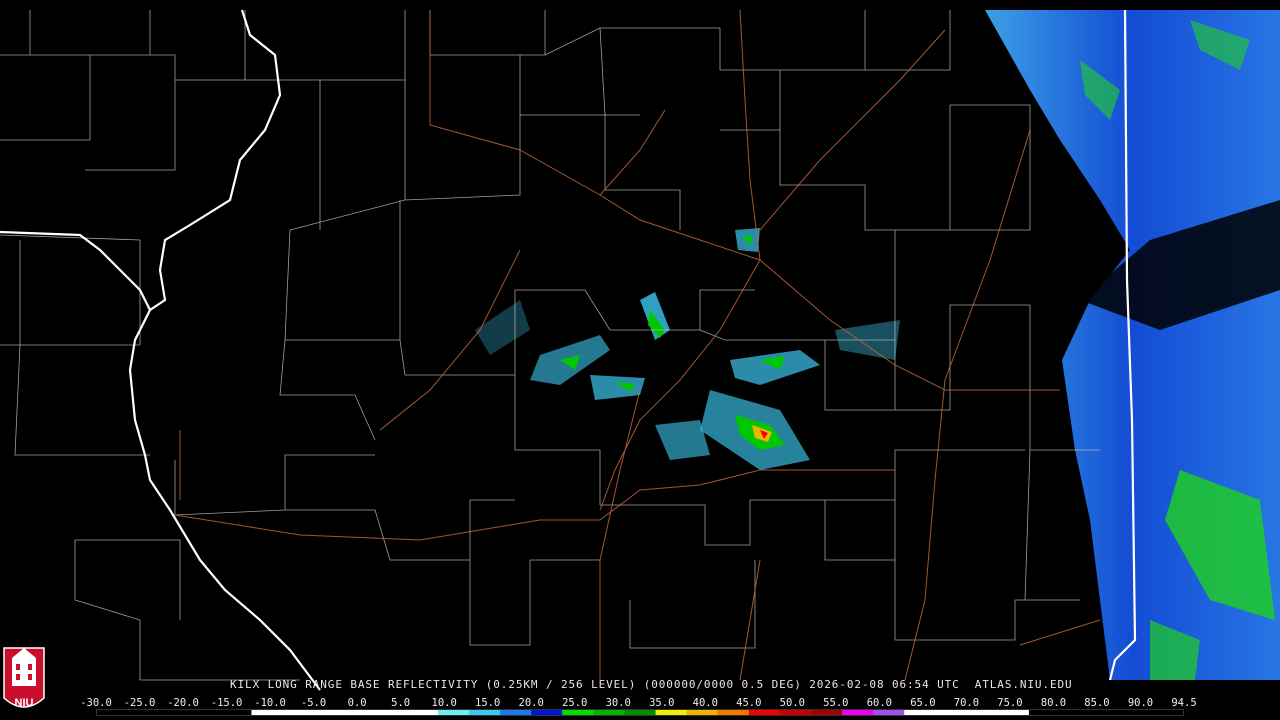 This screenshot has height=720, width=1280. Describe the element at coordinates (1140, 703) in the screenshot. I see `scale-label: 90.0` at that location.